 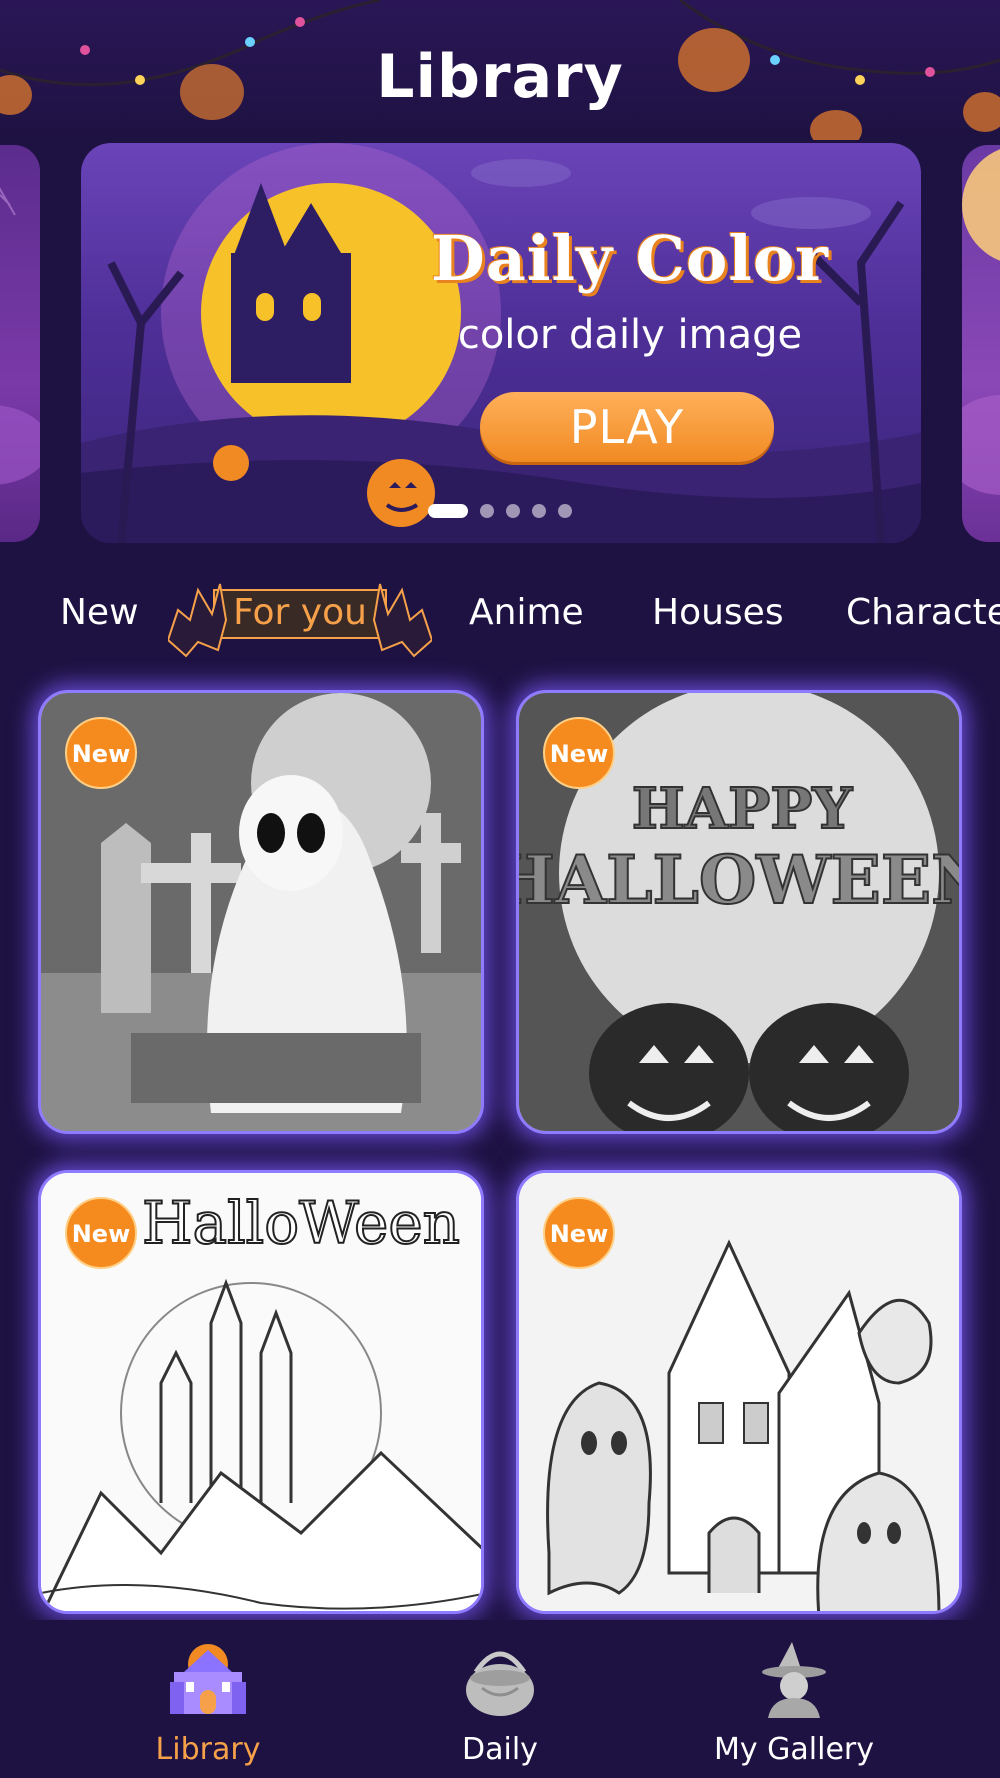 What do you see at coordinates (739, 1392) in the screenshot?
I see `coloring-card-haunted-house: New` at bounding box center [739, 1392].